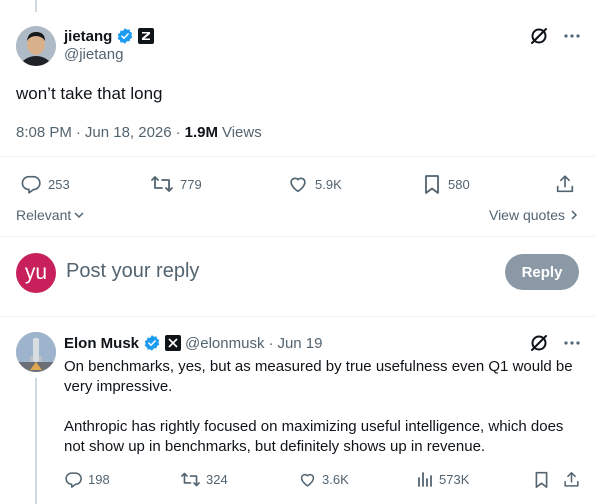  What do you see at coordinates (36, 352) in the screenshot?
I see `reply-author-avatar` at bounding box center [36, 352].